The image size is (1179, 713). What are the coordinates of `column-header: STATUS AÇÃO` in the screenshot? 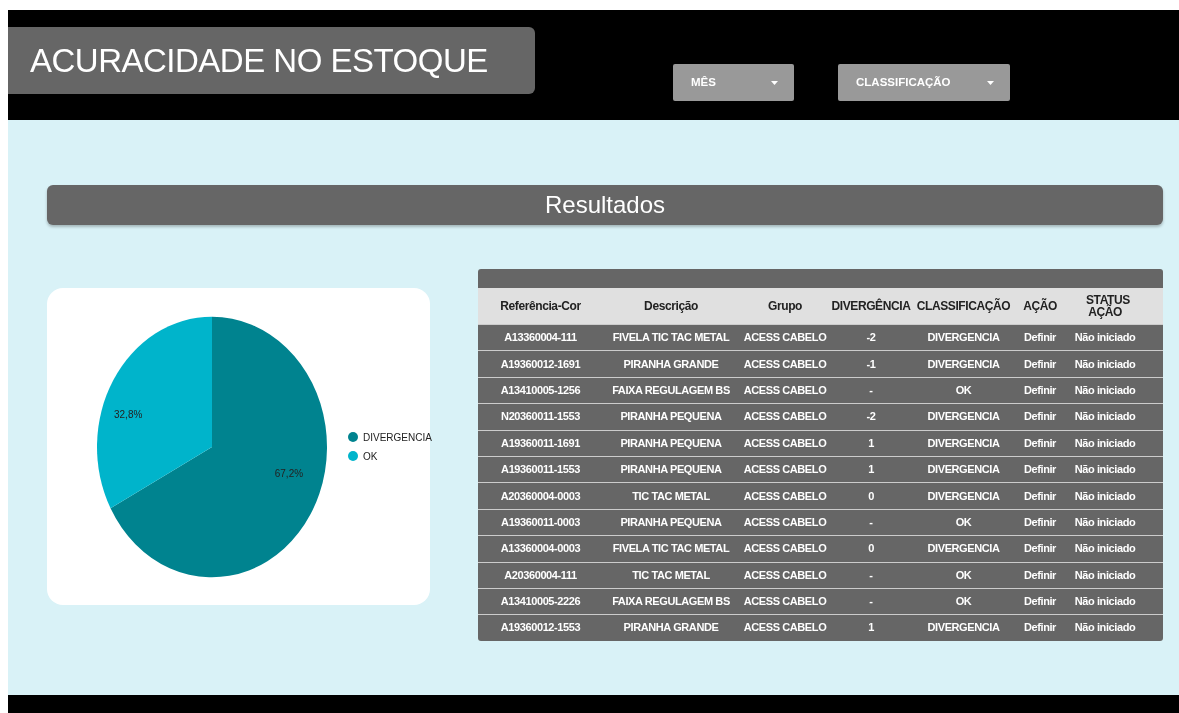 It's located at (1108, 306).